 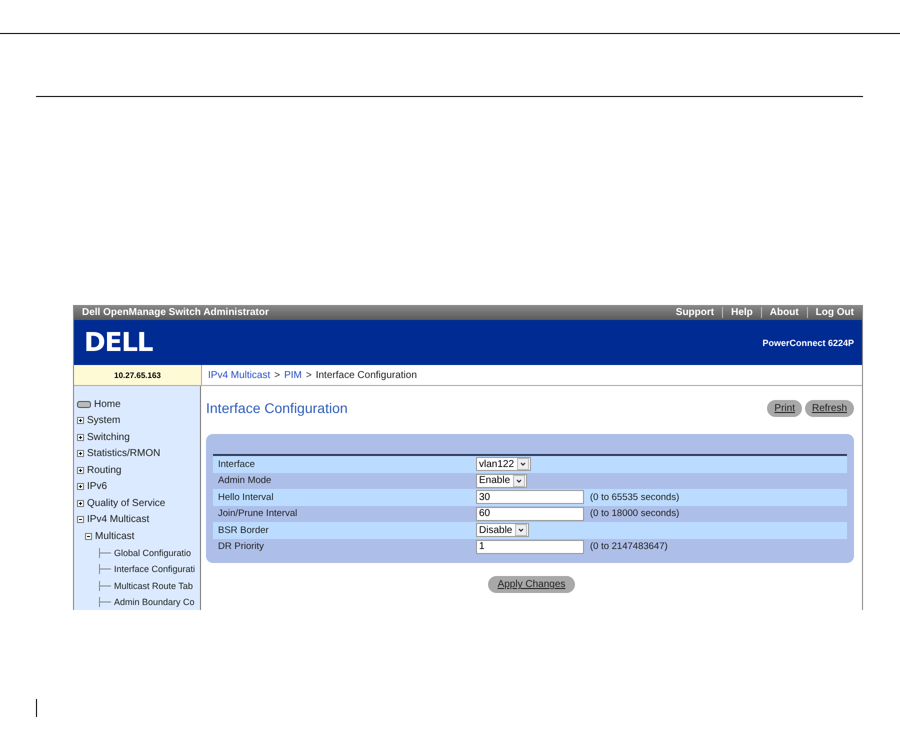 What do you see at coordinates (97, 486) in the screenshot?
I see `nav-item: IPv6` at bounding box center [97, 486].